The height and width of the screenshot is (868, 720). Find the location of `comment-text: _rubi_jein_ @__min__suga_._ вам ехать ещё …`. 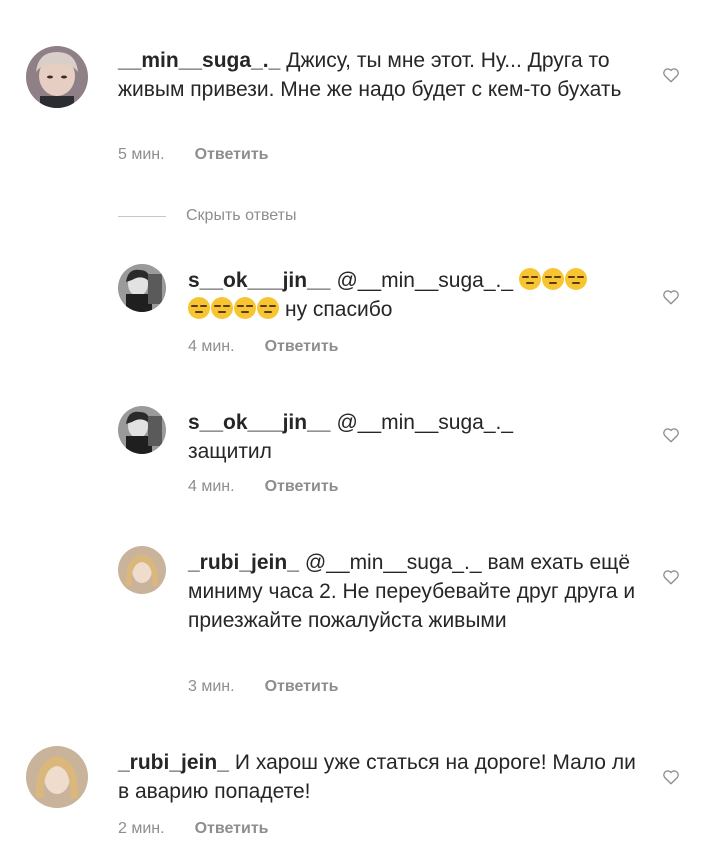

comment-text: _rubi_jein_ @__min__suga_._ вам ехать ещё … is located at coordinates (418, 591).